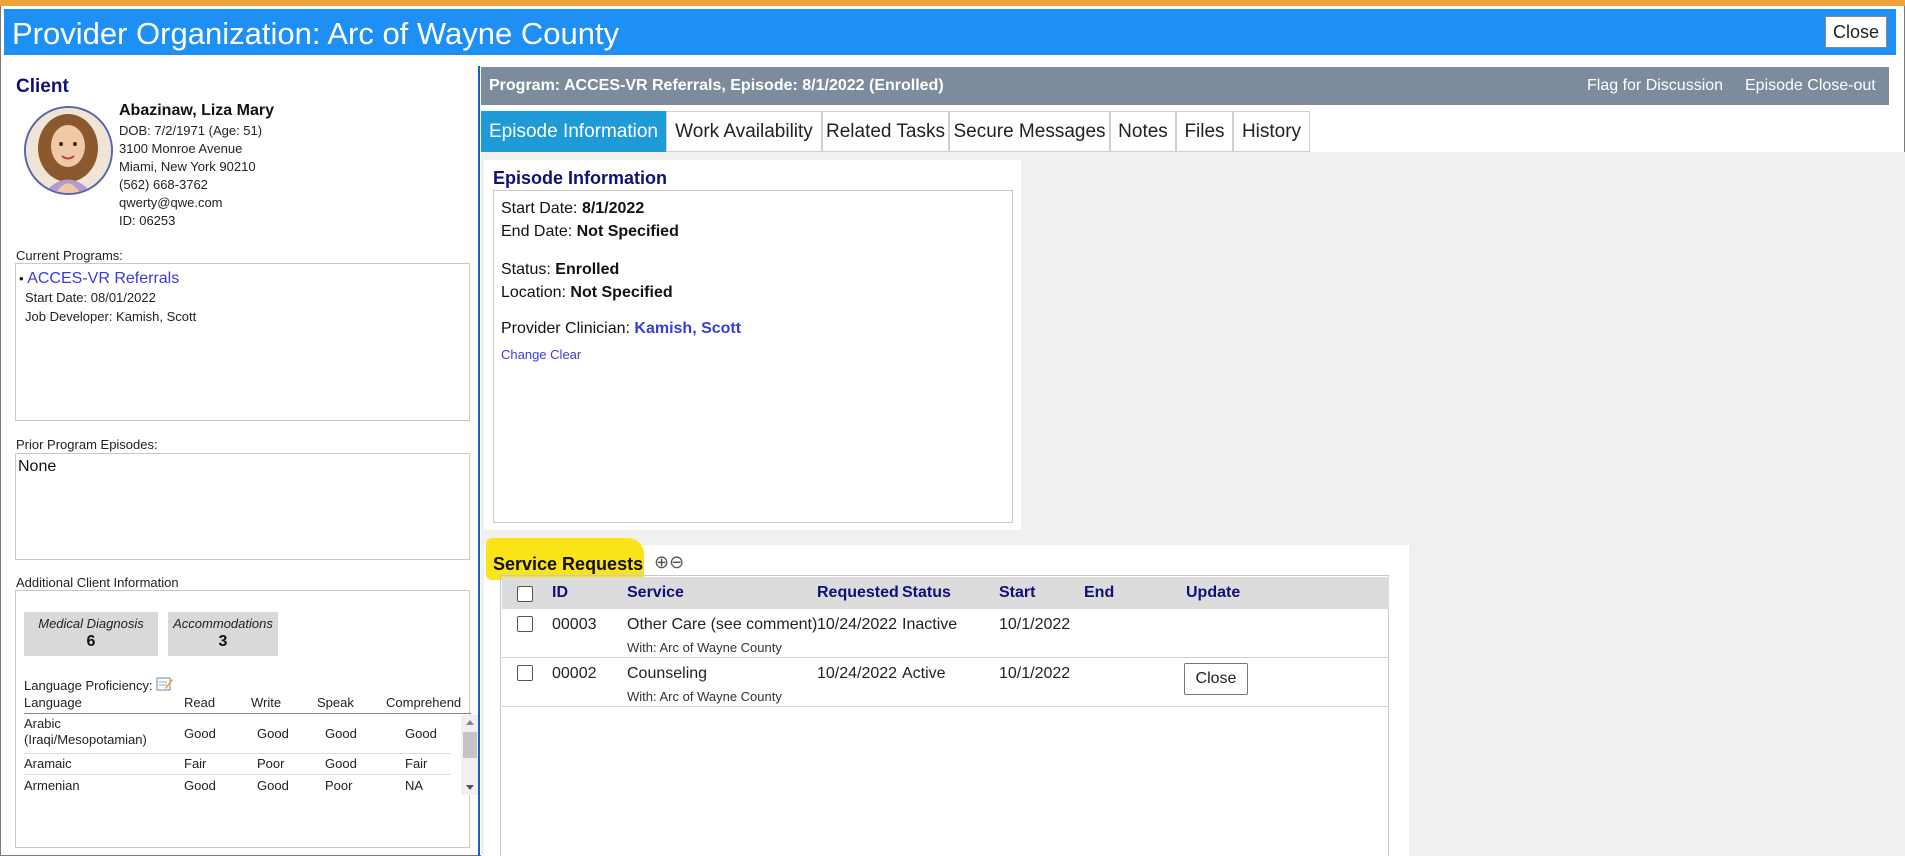  I want to click on tab-history: History, so click(1271, 131).